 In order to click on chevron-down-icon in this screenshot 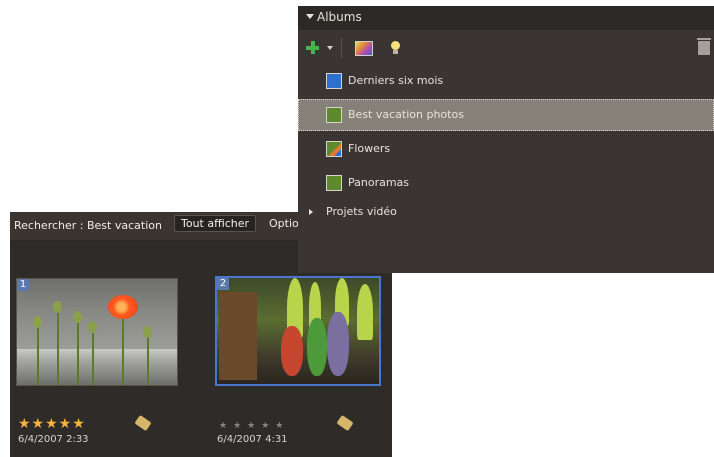, I will do `click(330, 48)`.